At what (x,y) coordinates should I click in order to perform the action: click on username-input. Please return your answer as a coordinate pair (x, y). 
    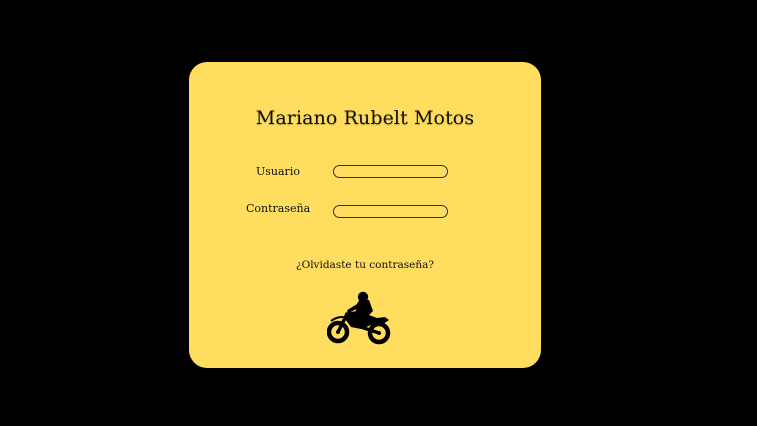
    Looking at the image, I should click on (390, 171).